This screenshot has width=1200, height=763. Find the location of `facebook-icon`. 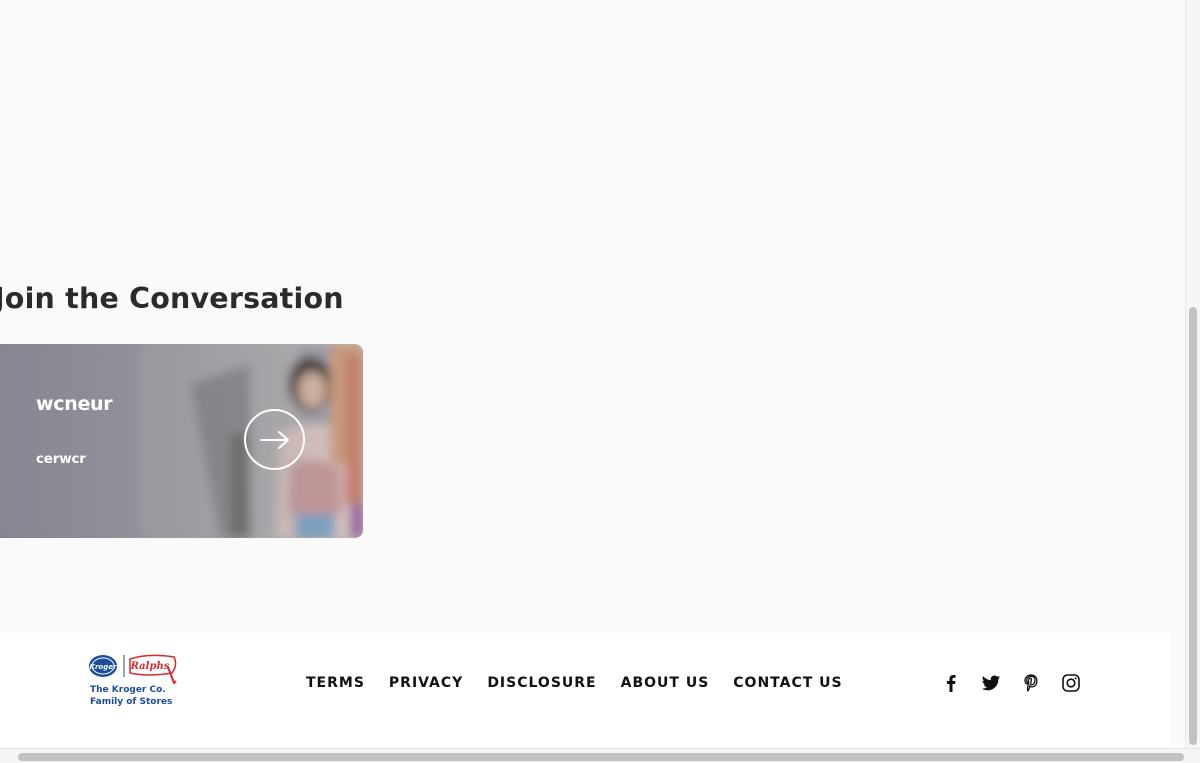

facebook-icon is located at coordinates (951, 683).